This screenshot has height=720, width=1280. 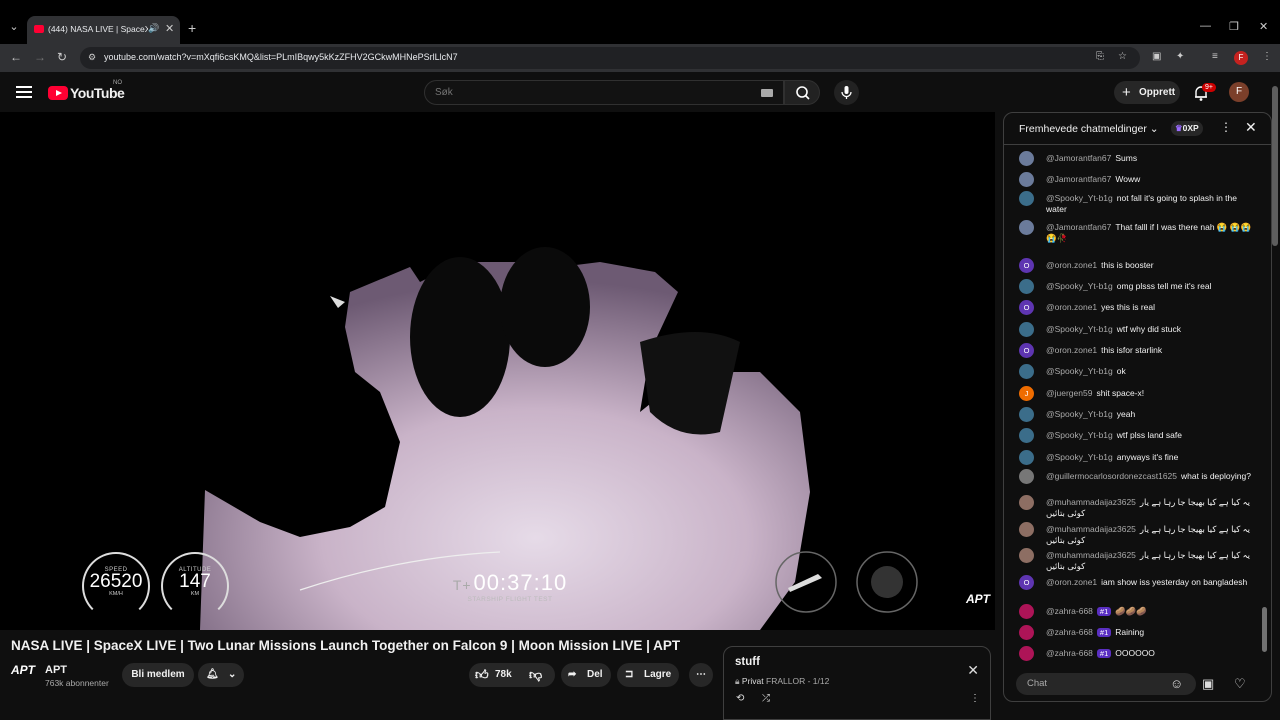 What do you see at coordinates (1187, 128) in the screenshot?
I see `xp-badge: ♛0XP` at bounding box center [1187, 128].